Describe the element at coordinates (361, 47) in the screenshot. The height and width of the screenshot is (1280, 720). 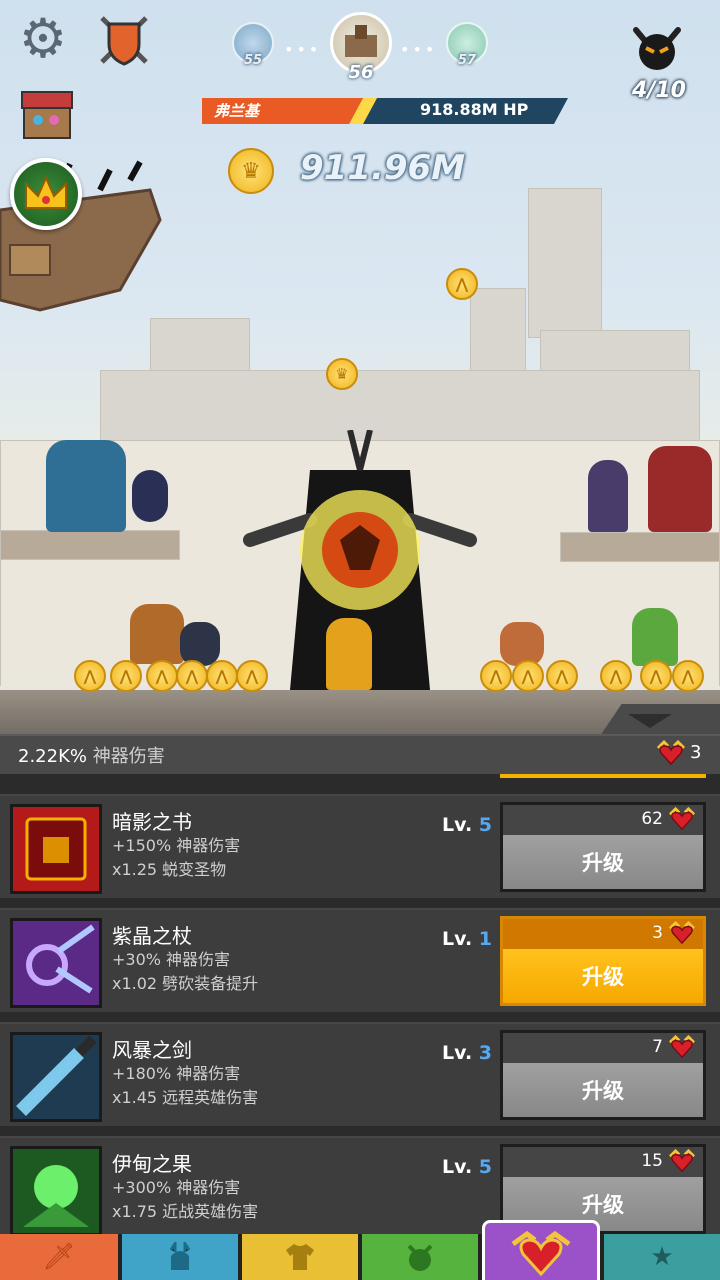
I see `stage-current-icon: 56` at that location.